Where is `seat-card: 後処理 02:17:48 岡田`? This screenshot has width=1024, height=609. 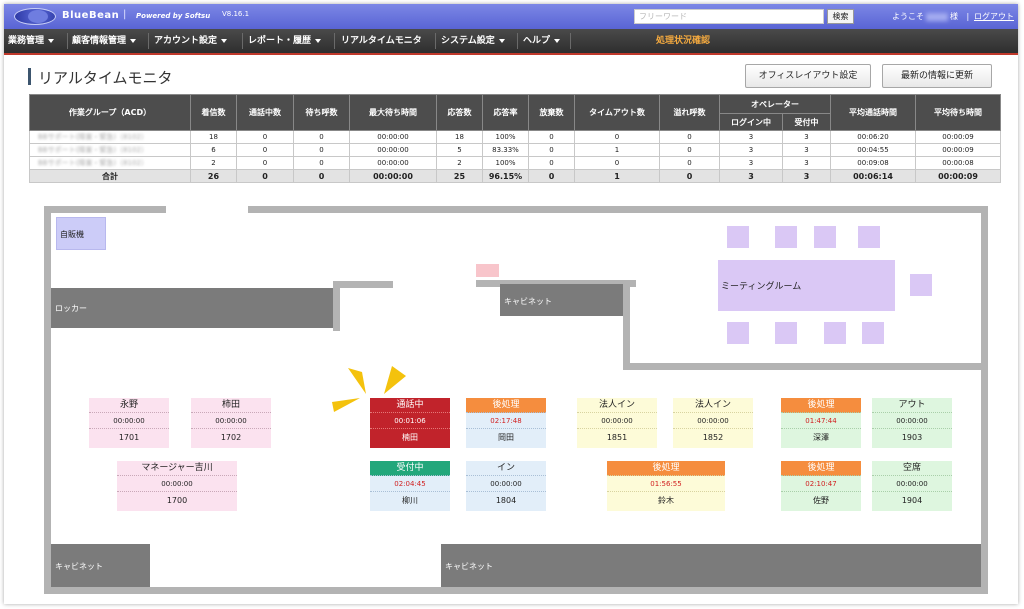 seat-card: 後処理 02:17:48 岡田 is located at coordinates (506, 423).